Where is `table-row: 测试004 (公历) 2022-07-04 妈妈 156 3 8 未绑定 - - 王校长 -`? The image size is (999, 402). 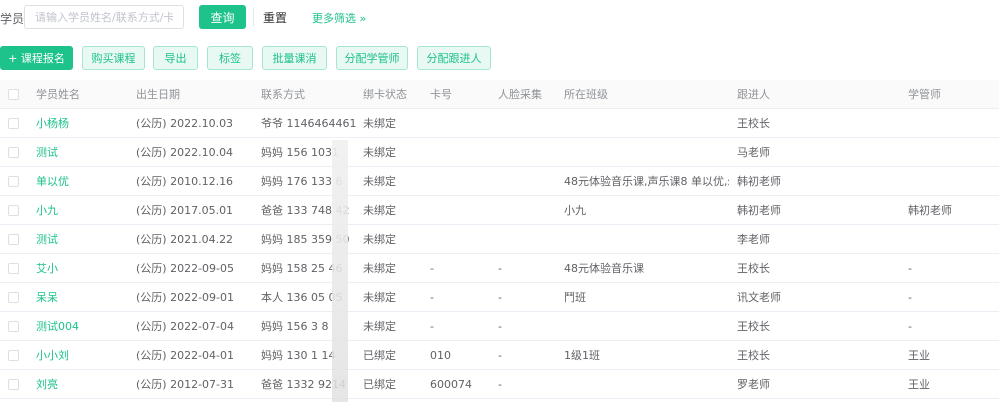
table-row: 测试004 (公历) 2022-07-04 妈妈 156 3 8 未绑定 - - 王校长 - is located at coordinates (499, 326).